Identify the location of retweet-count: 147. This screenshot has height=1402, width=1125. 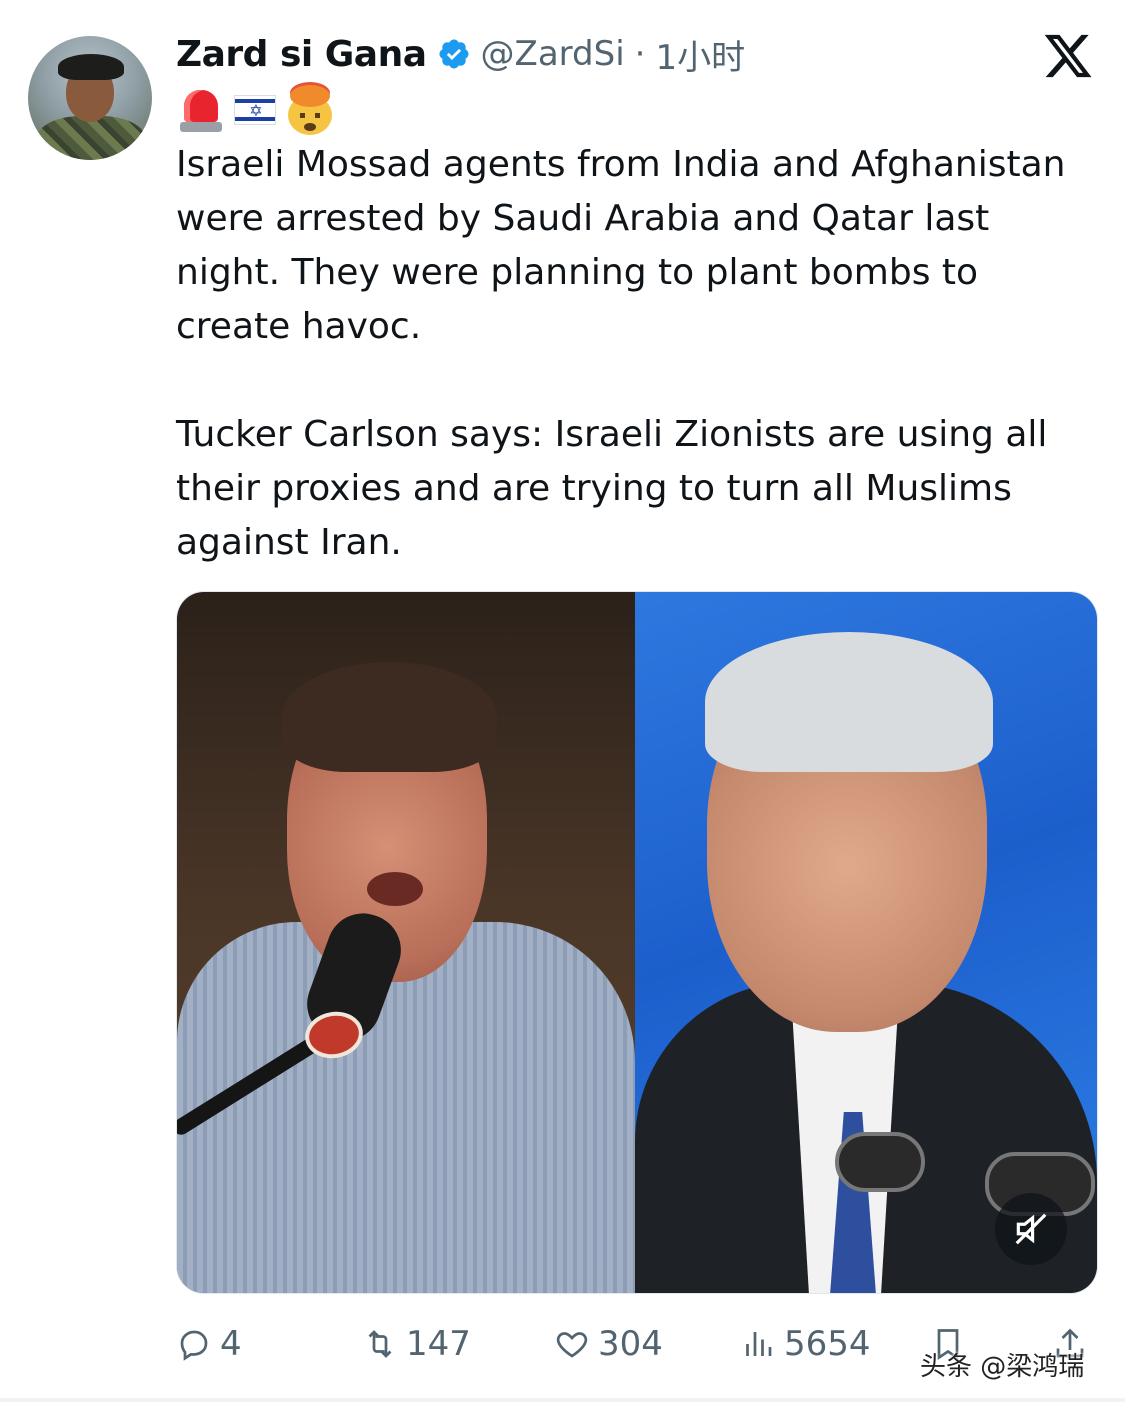
(438, 1344).